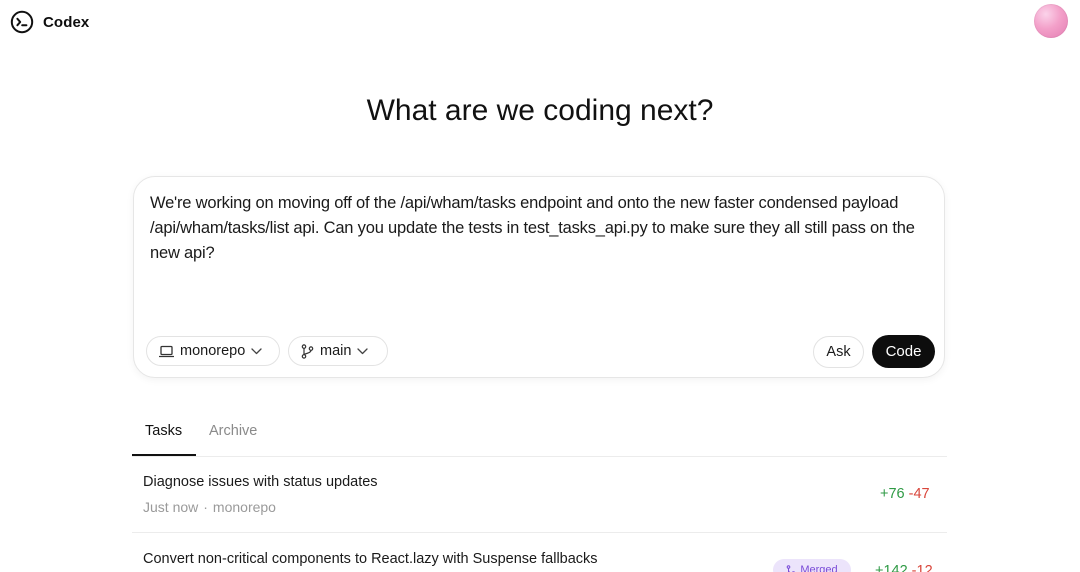  I want to click on branch-label: main, so click(336, 351).